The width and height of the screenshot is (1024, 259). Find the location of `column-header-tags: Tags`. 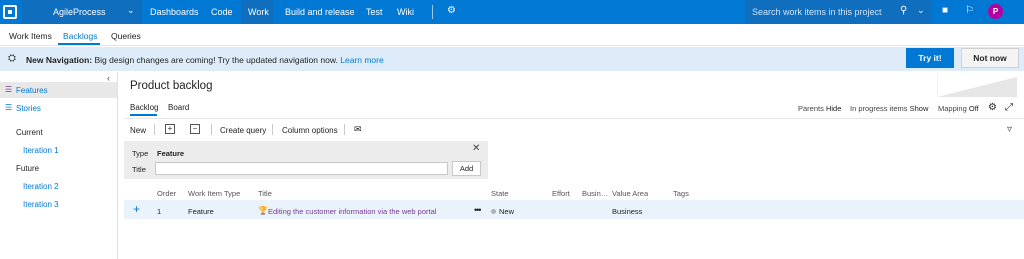

column-header-tags: Tags is located at coordinates (681, 193).